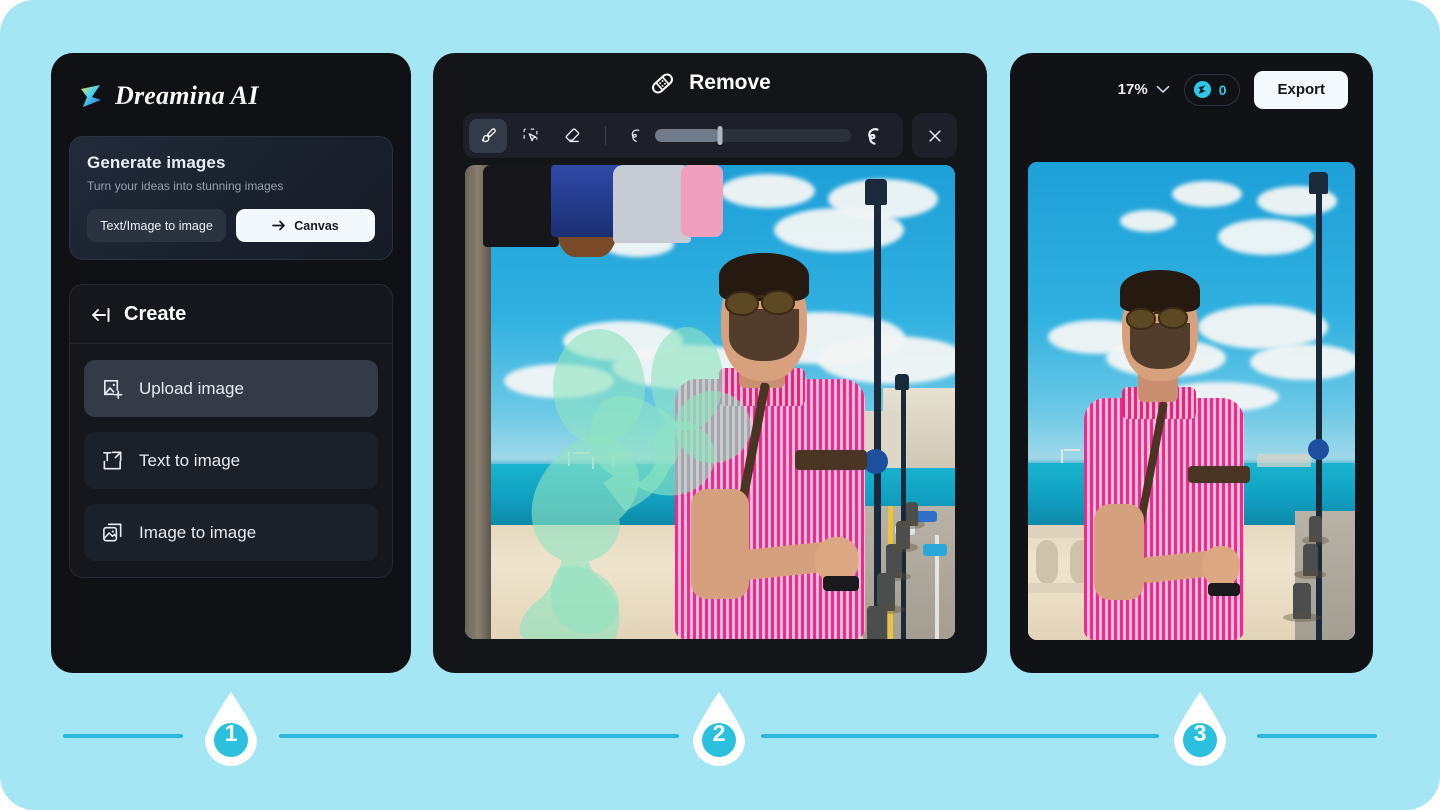 Image resolution: width=1440 pixels, height=810 pixels. I want to click on result-photo, so click(1191, 401).